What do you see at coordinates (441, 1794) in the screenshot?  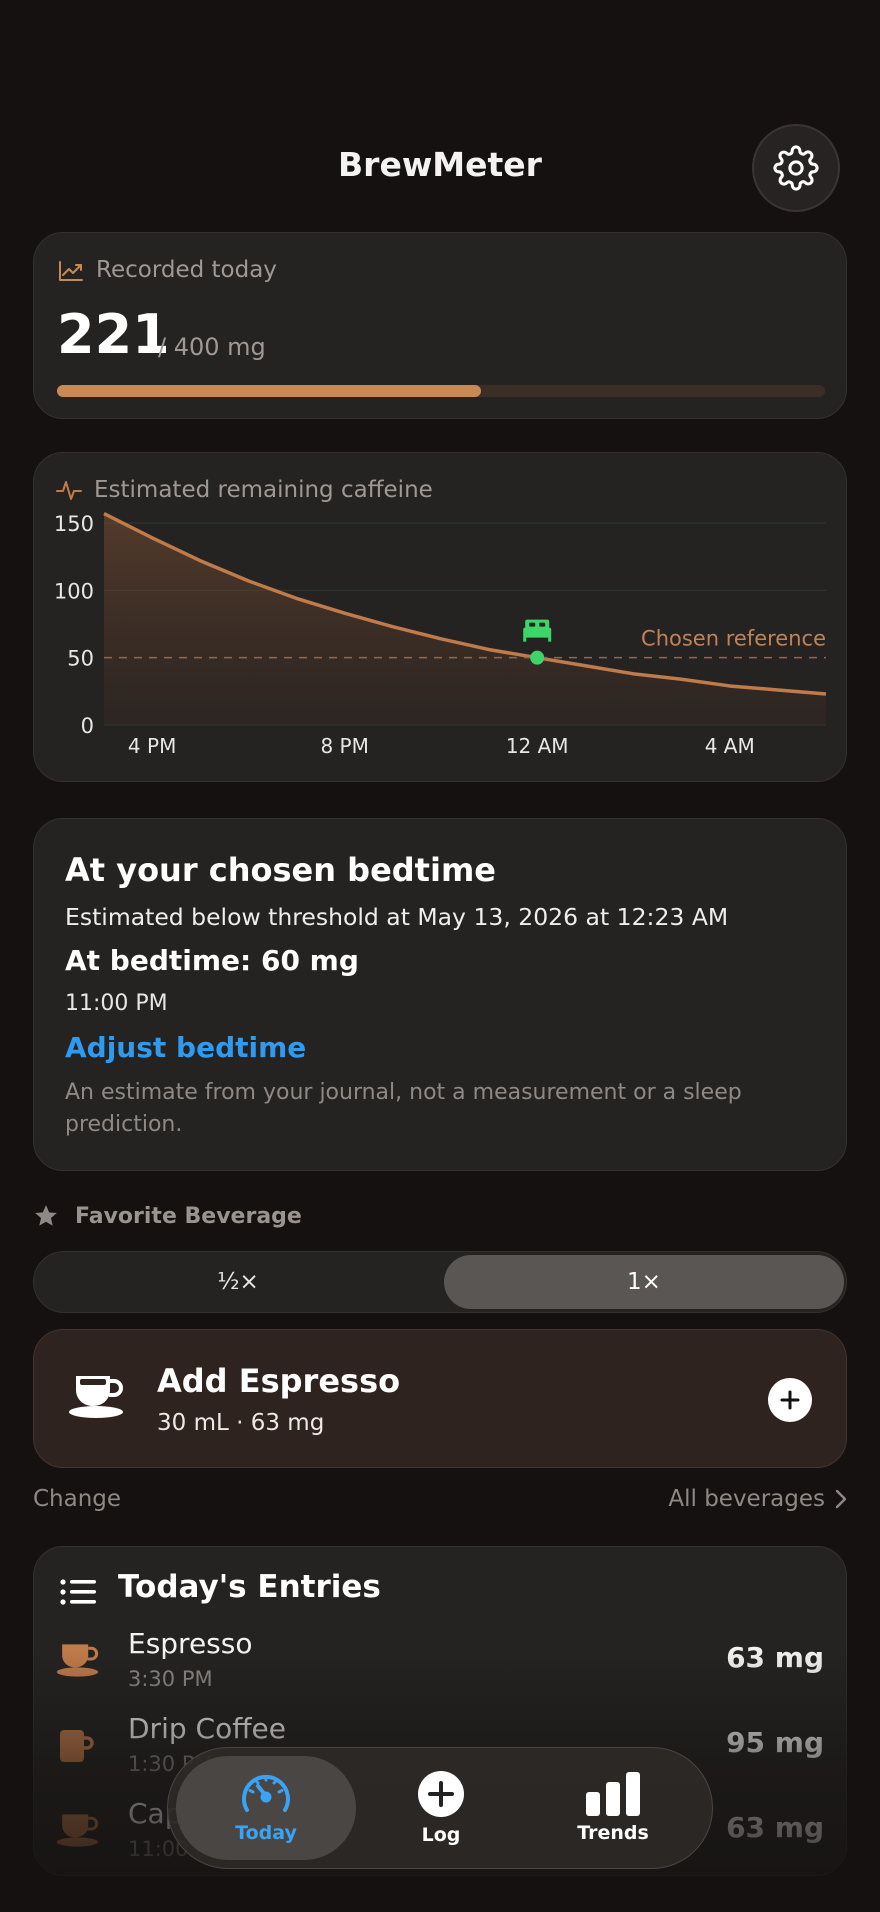 I see `plus-circle-icon` at bounding box center [441, 1794].